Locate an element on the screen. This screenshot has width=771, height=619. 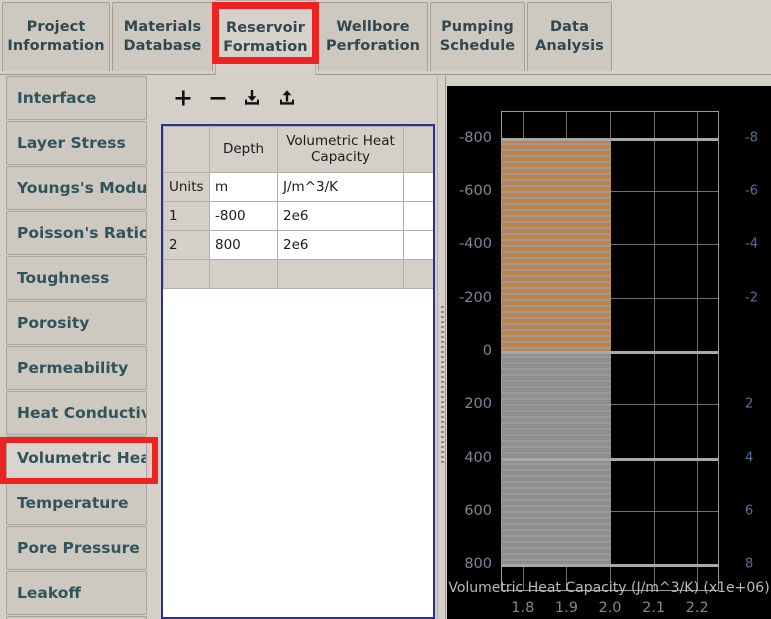
tab-materials-database-label: Materials Database is located at coordinates (162, 36).